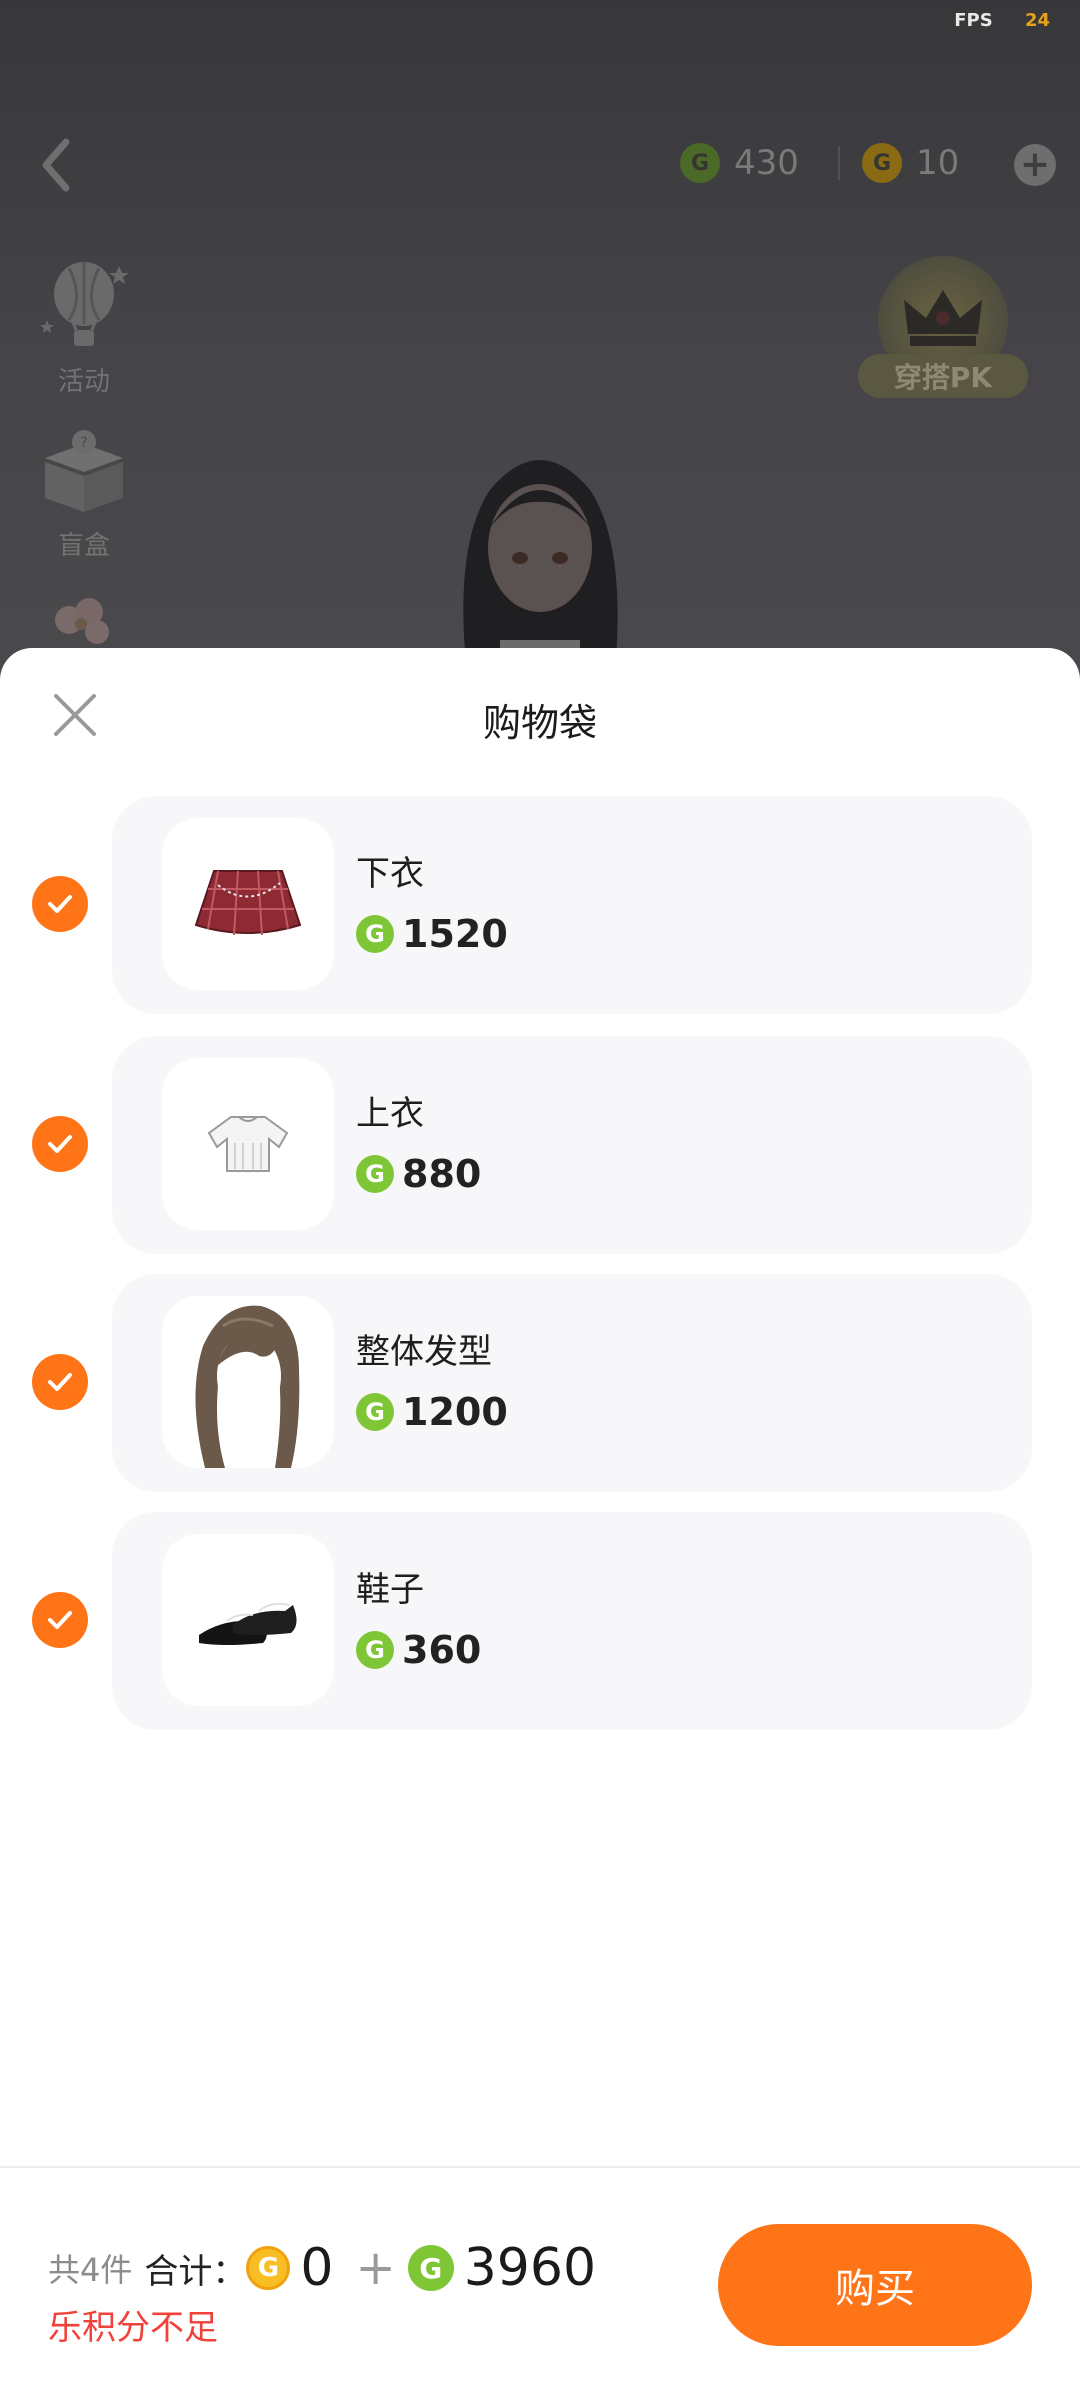 The height and width of the screenshot is (2402, 1080). What do you see at coordinates (390, 1114) in the screenshot?
I see `item-name: 上衣` at bounding box center [390, 1114].